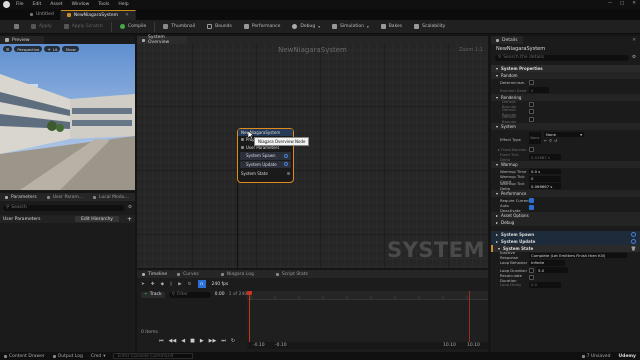 The height and width of the screenshot is (360, 640). Describe the element at coordinates (201, 284) in the screenshot. I see `magnet-icon: ∩` at that location.